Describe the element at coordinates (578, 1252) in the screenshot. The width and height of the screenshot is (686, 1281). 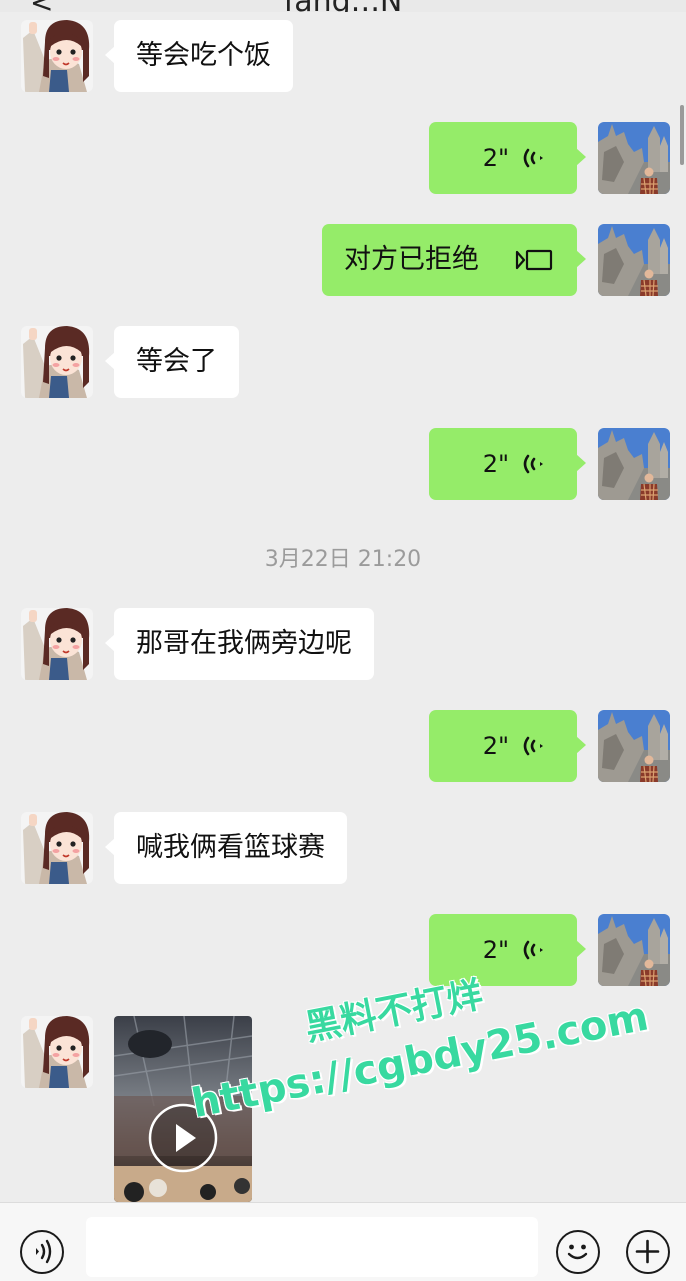
I see `emoji-icon` at that location.